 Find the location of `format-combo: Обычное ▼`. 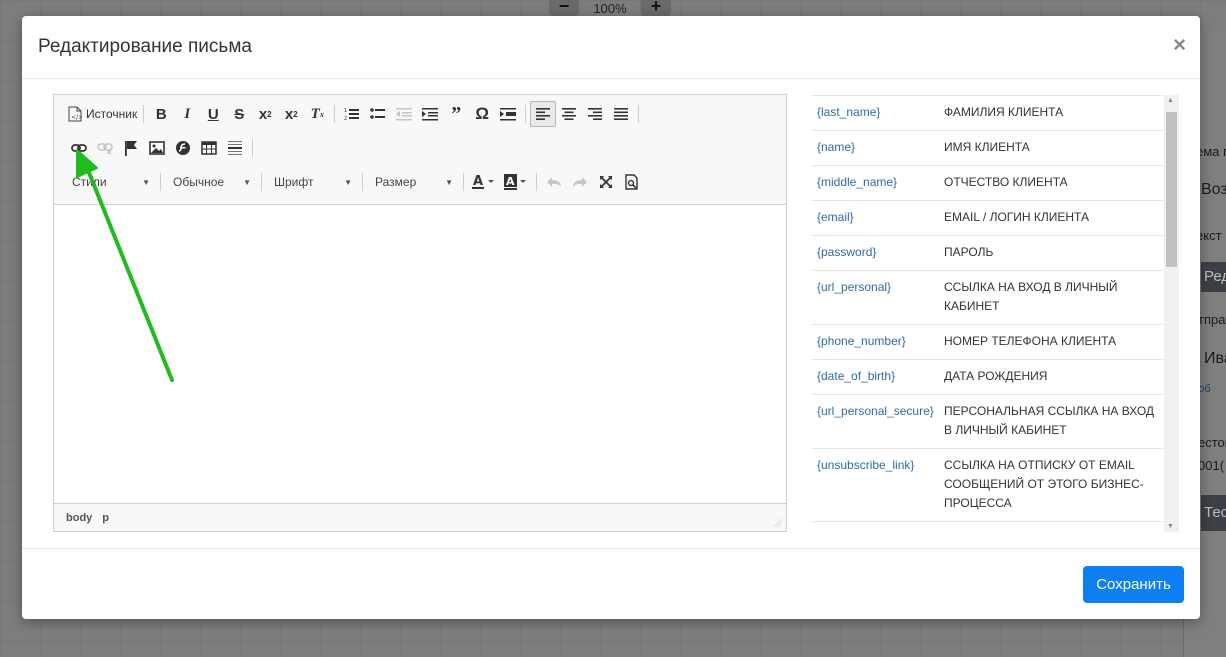

format-combo: Обычное ▼ is located at coordinates (211, 182).